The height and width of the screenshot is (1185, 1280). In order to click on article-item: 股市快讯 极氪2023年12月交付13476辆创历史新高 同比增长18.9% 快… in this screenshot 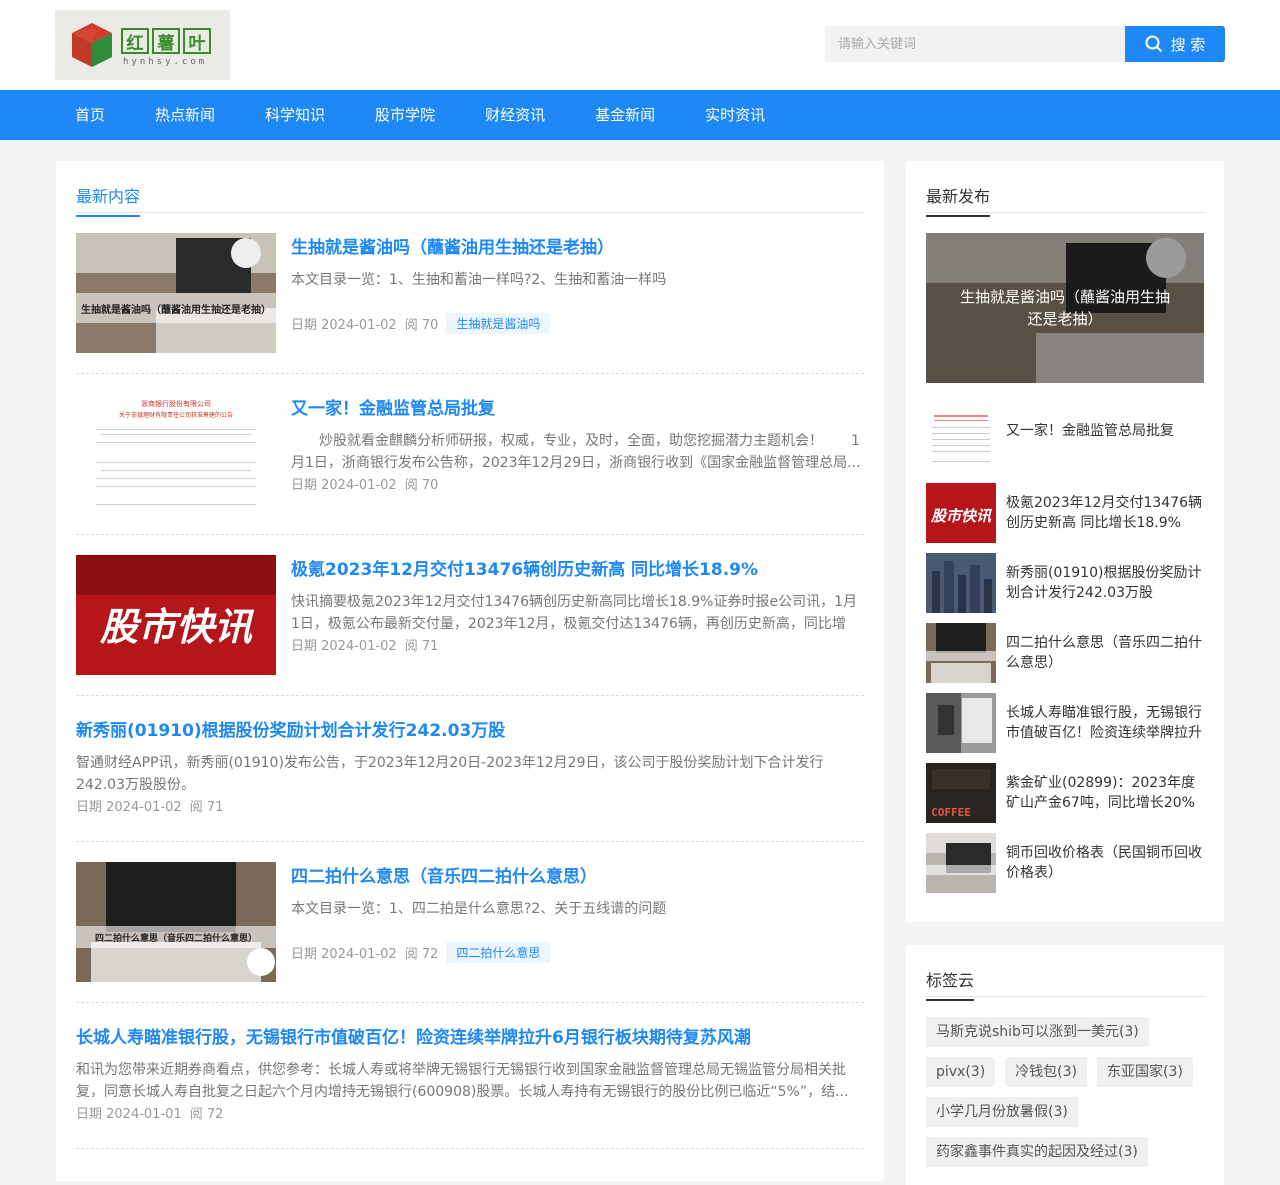, I will do `click(470, 625)`.